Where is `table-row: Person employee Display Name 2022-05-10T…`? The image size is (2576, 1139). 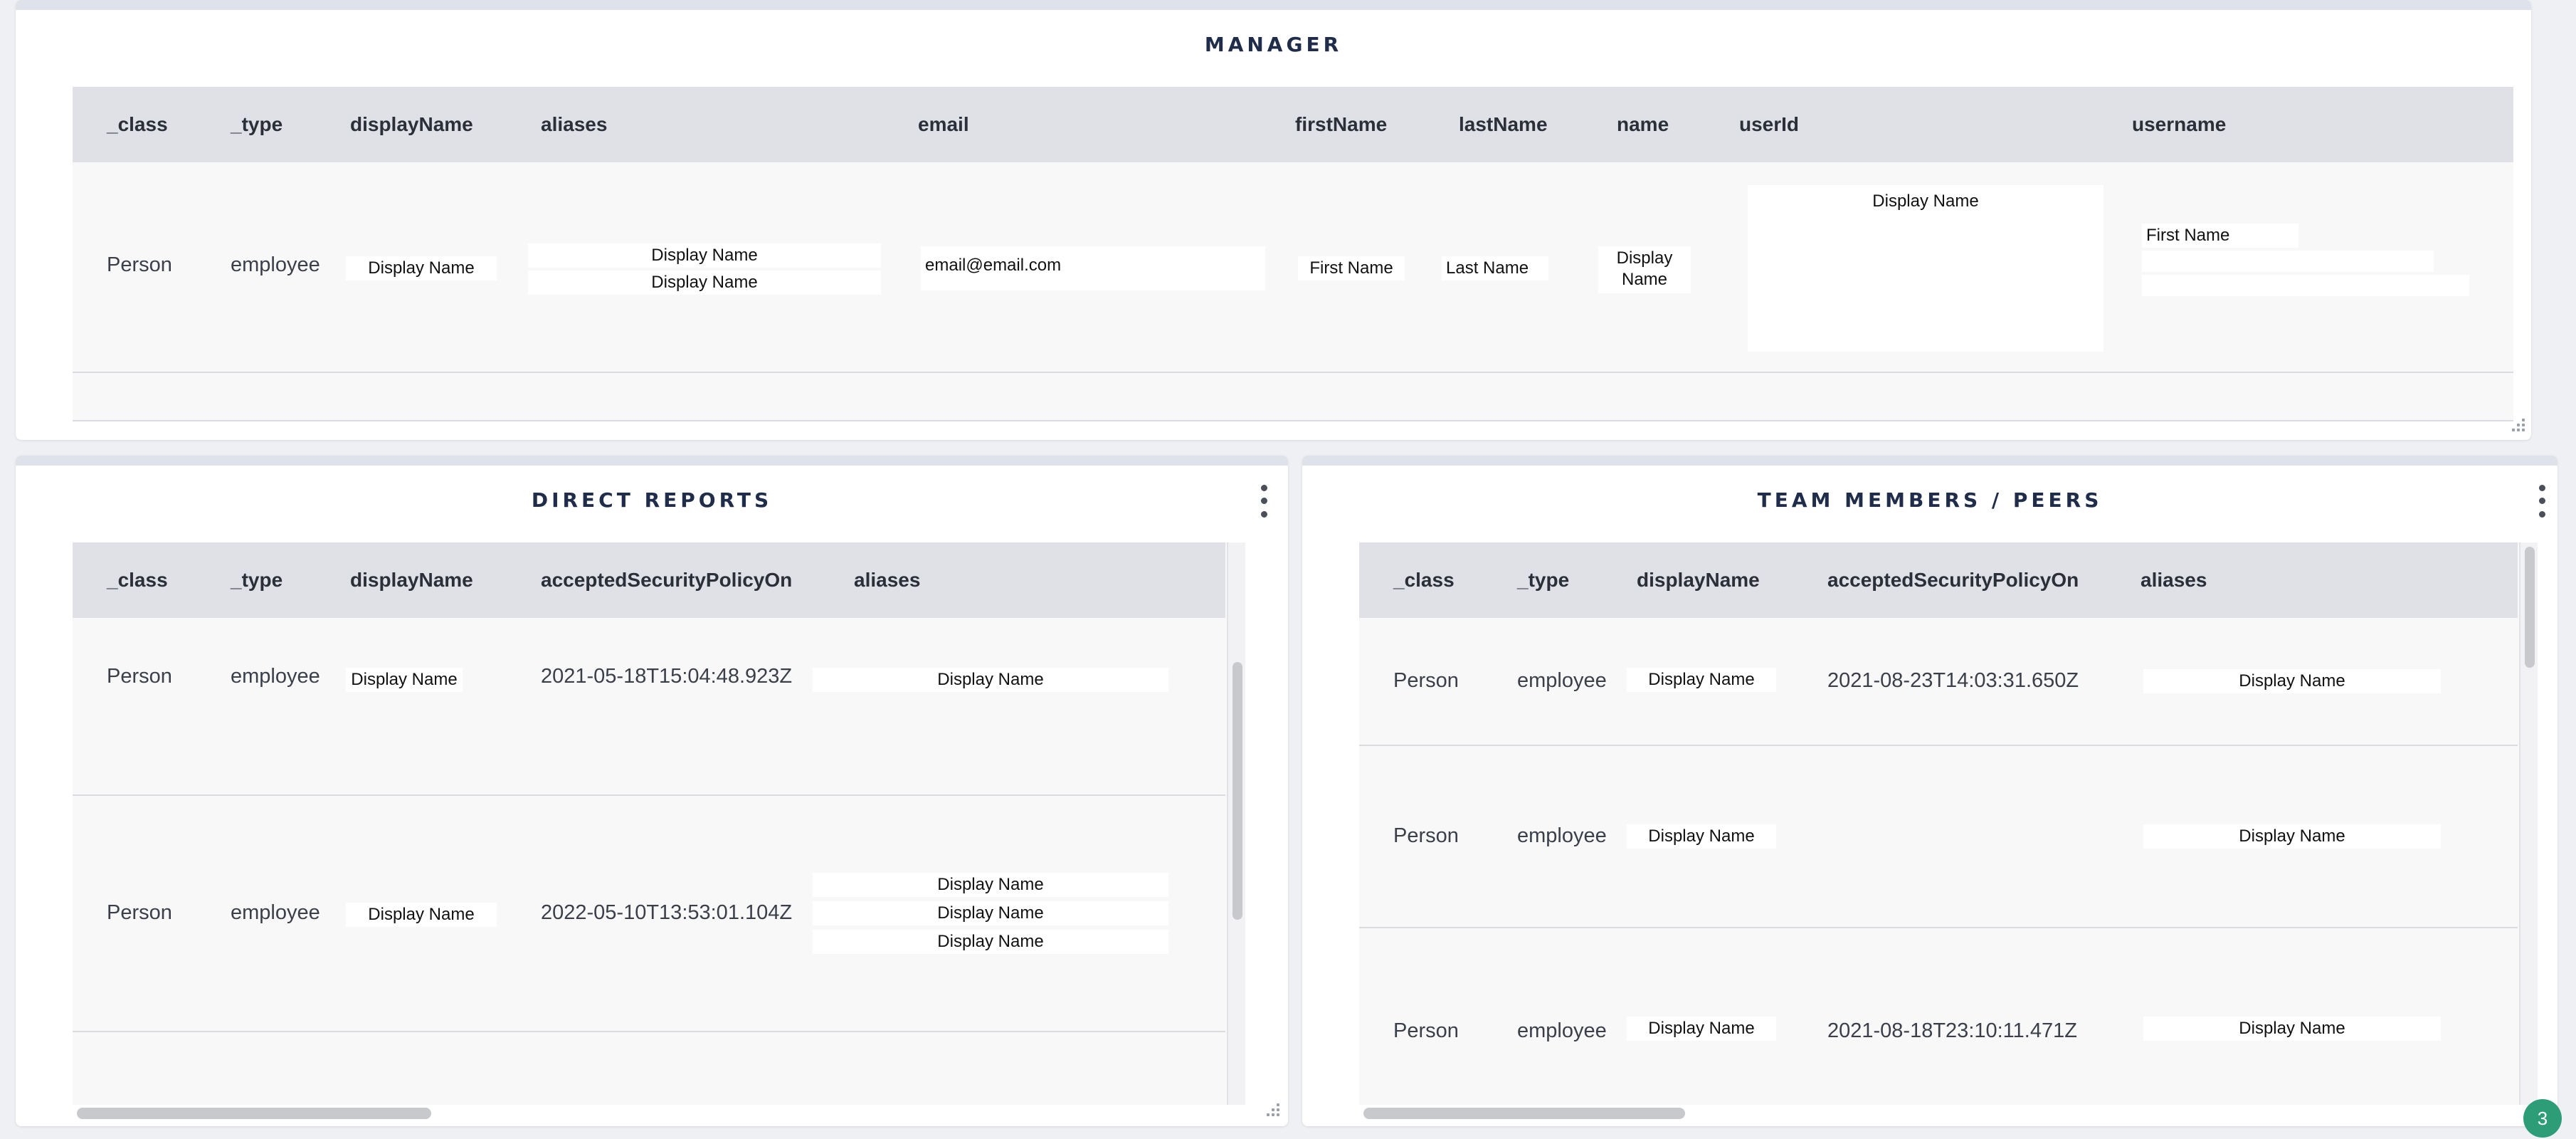 table-row: Person employee Display Name 2022-05-10T… is located at coordinates (649, 914).